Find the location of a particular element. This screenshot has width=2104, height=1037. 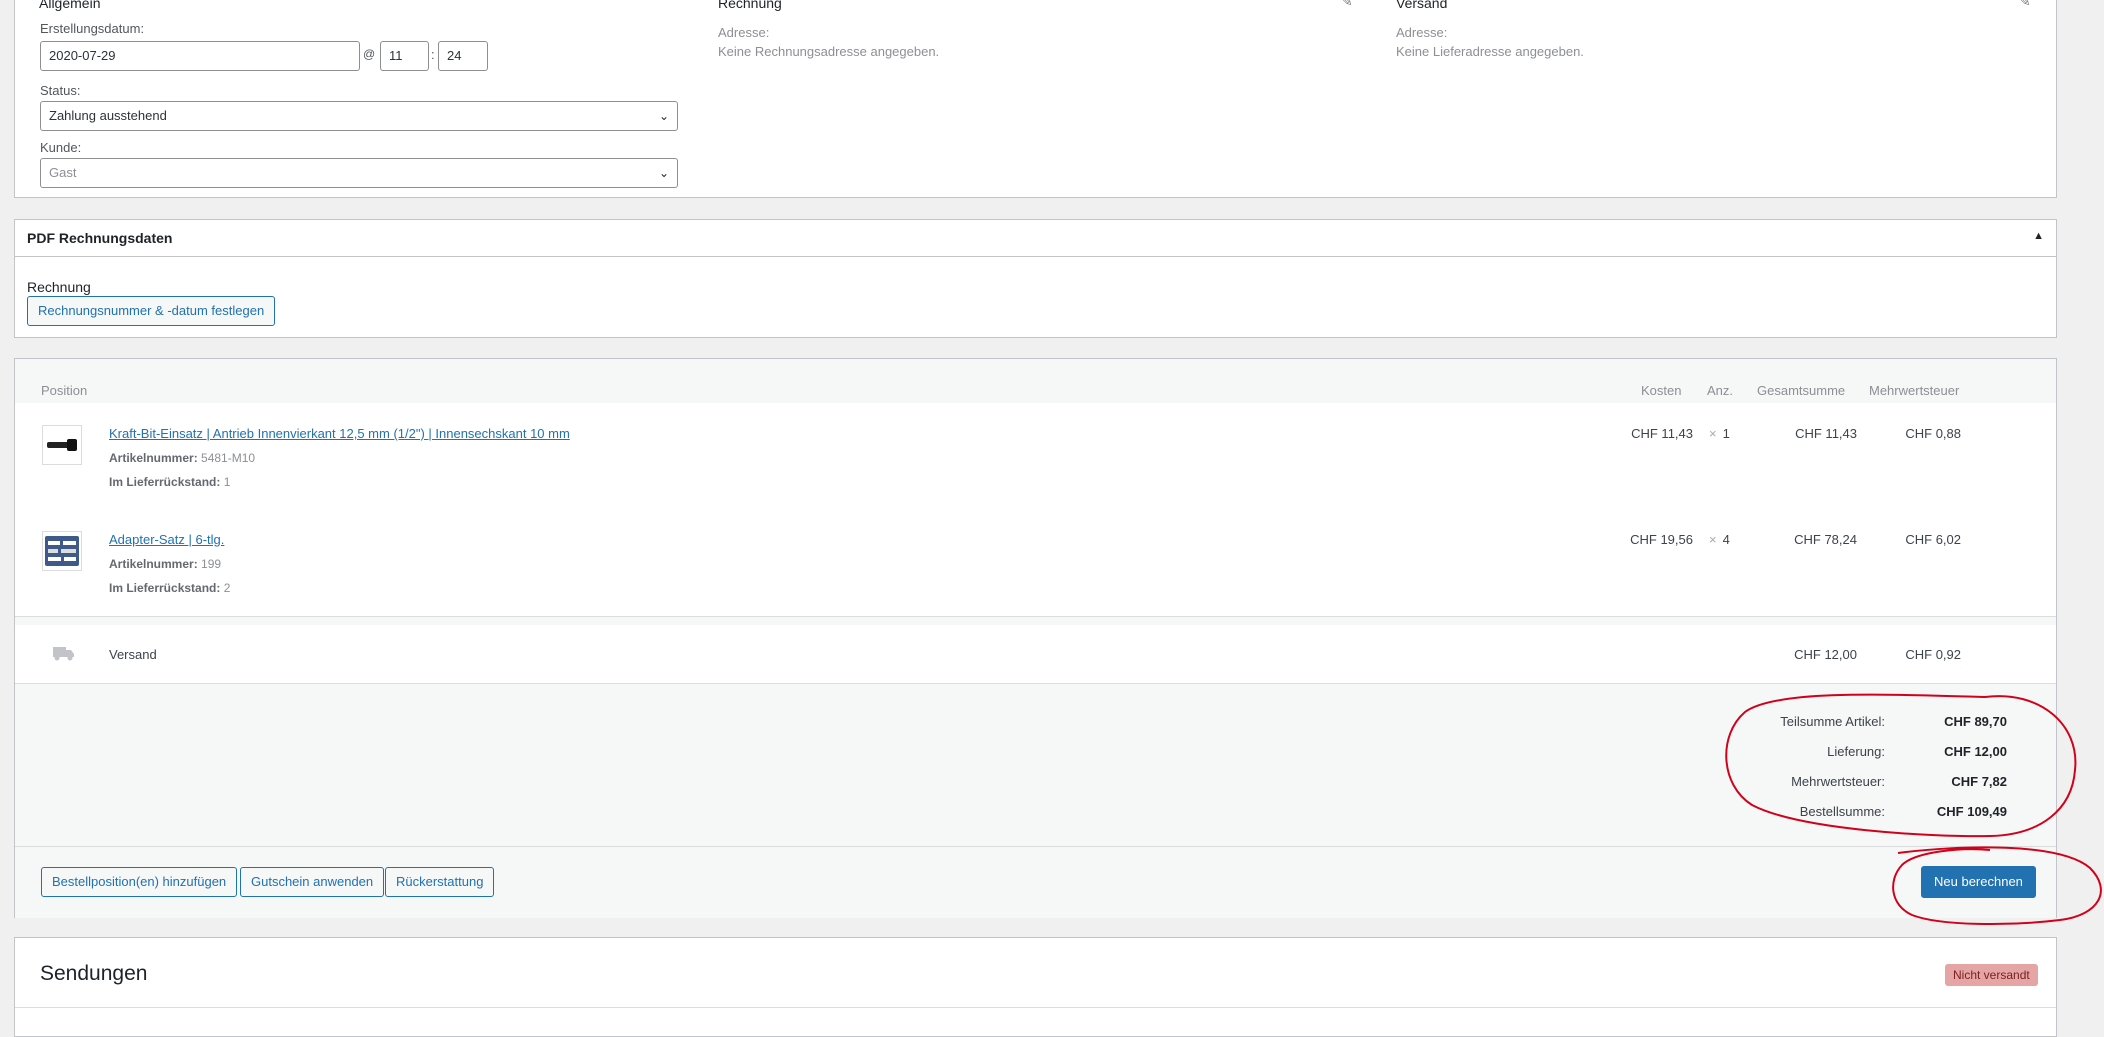

at-sign: @ is located at coordinates (369, 54).